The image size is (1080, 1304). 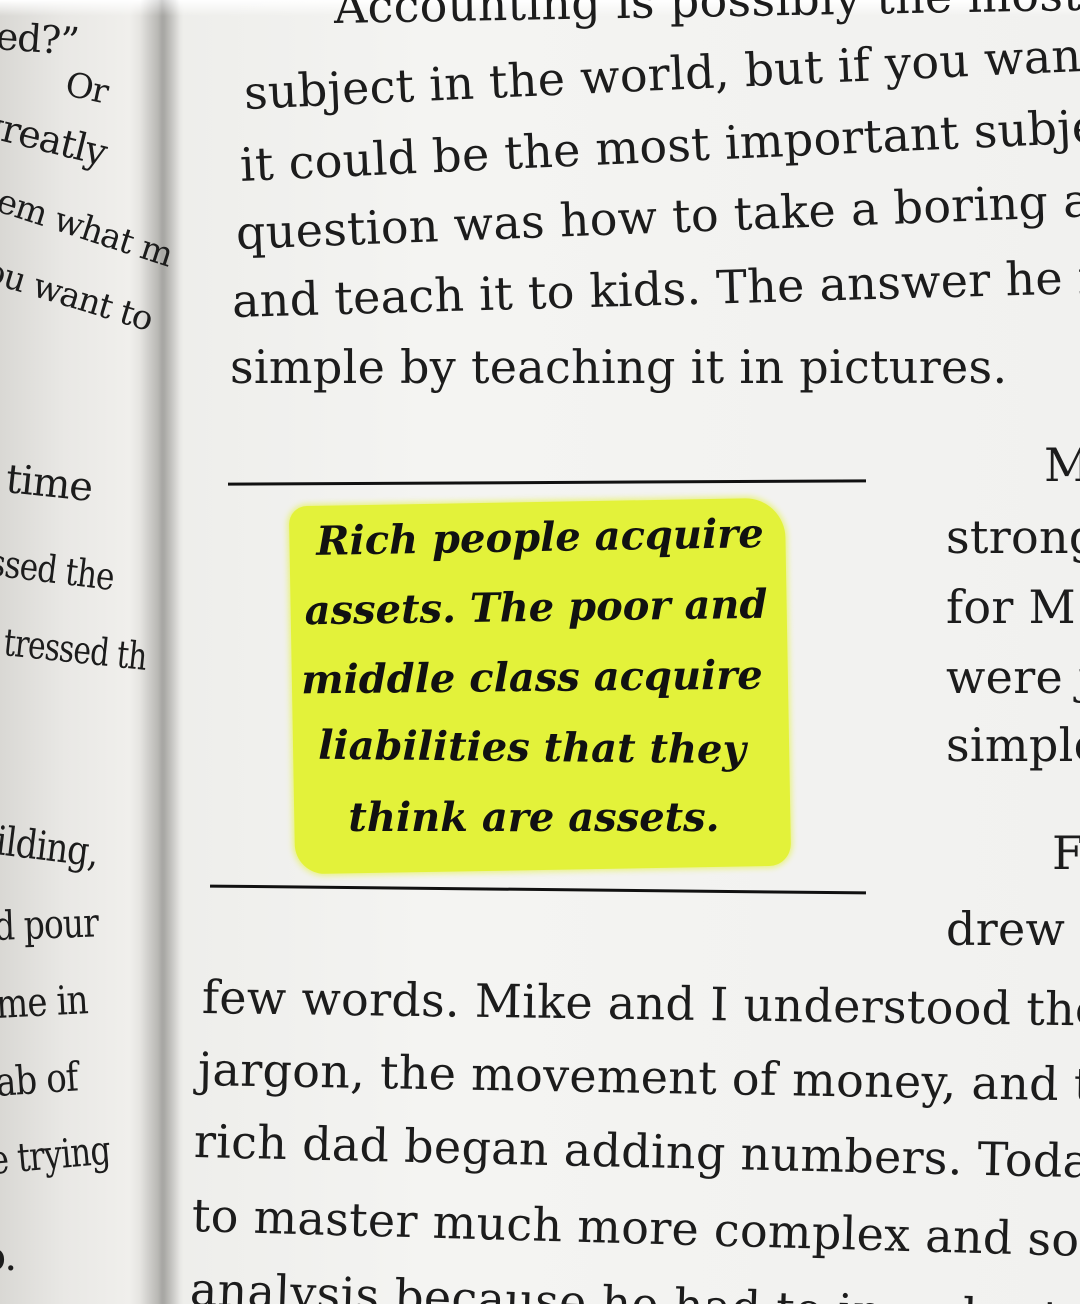 I want to click on right-column-fragment: were j, so click(x=1013, y=677).